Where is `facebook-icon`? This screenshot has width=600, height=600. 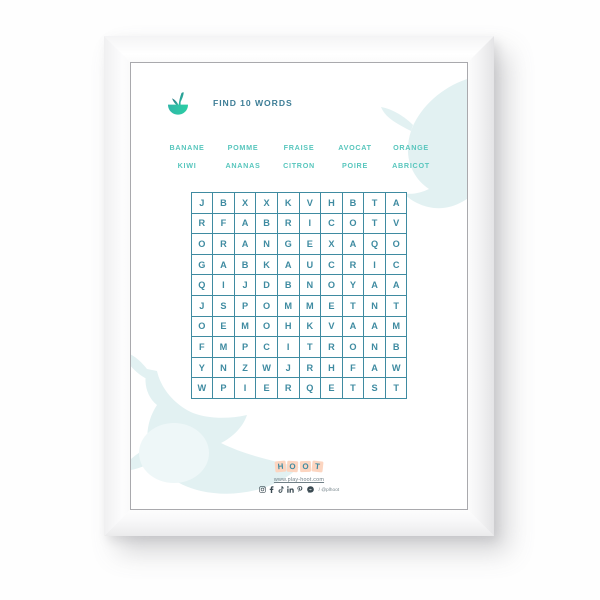 facebook-icon is located at coordinates (271, 489).